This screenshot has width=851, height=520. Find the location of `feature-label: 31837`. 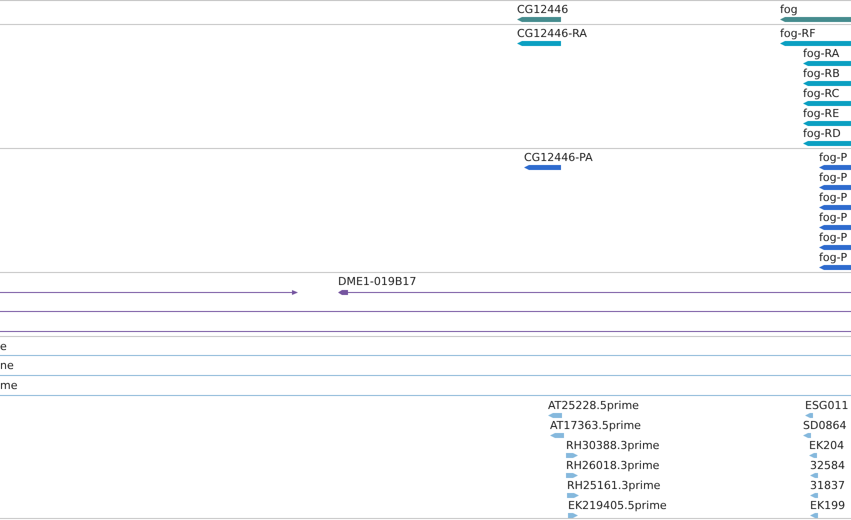

feature-label: 31837 is located at coordinates (827, 485).